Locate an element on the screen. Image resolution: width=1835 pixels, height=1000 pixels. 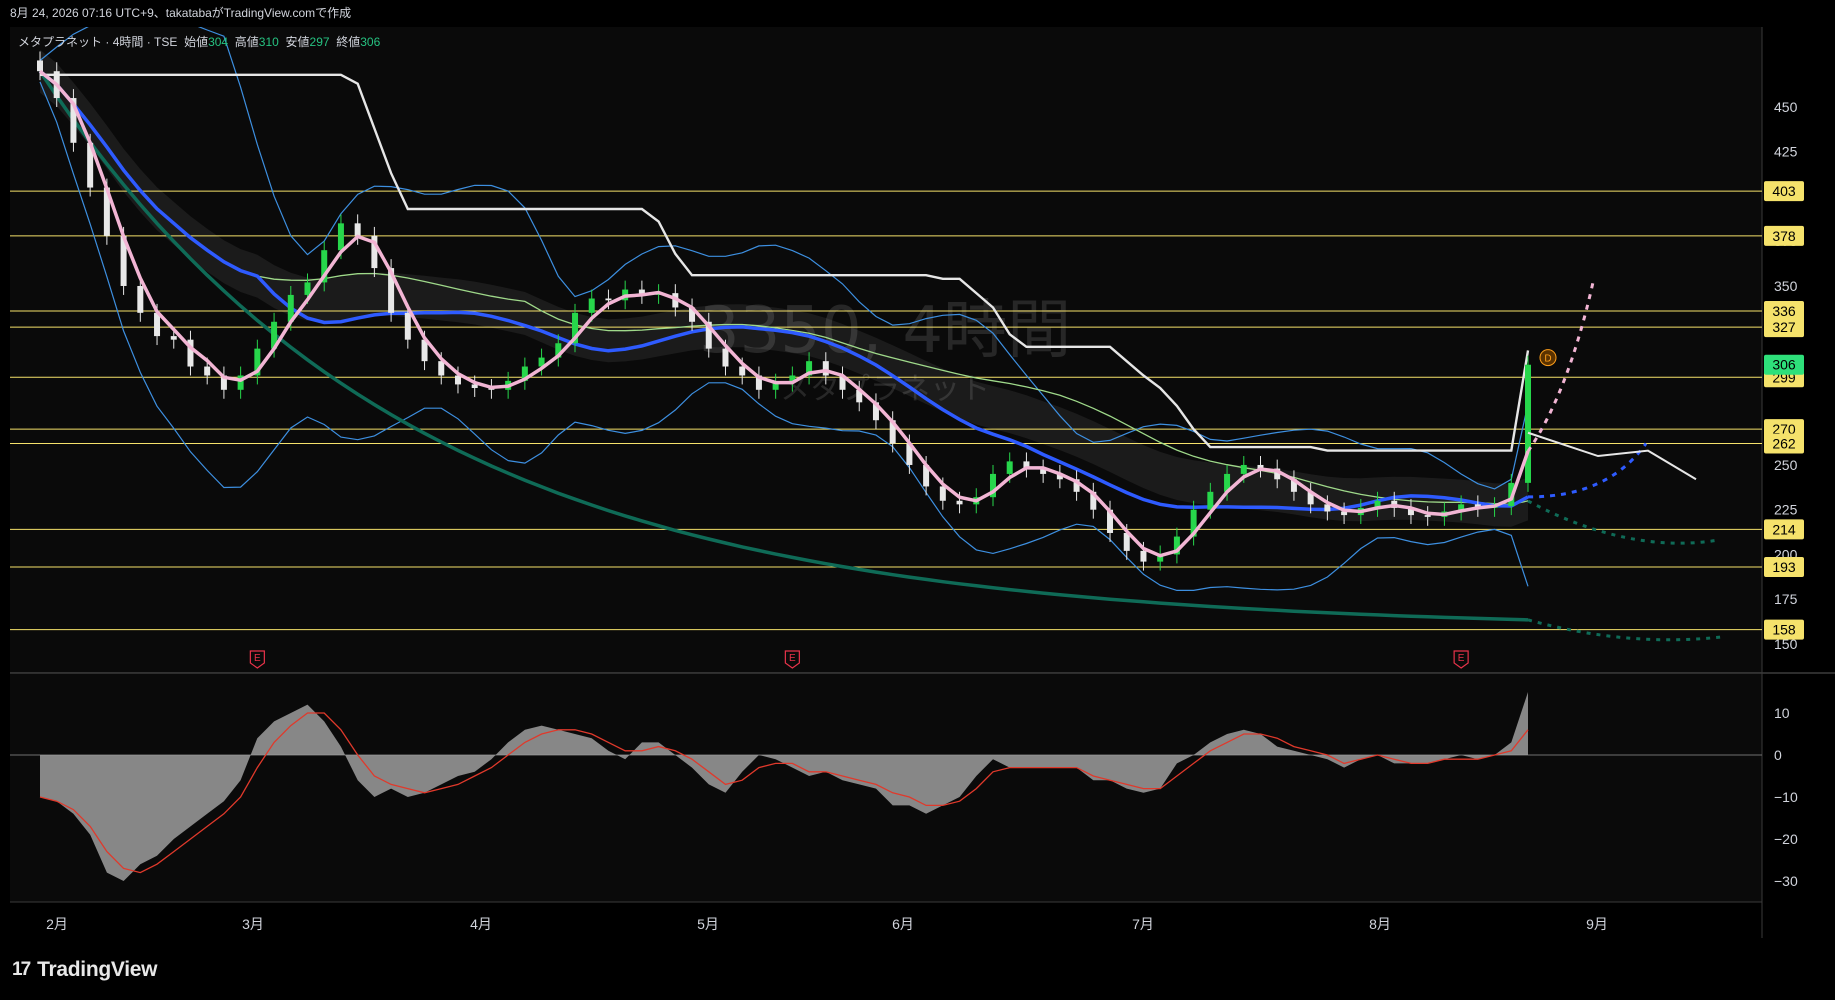
level-badge-label: 378 is located at coordinates (1784, 236).